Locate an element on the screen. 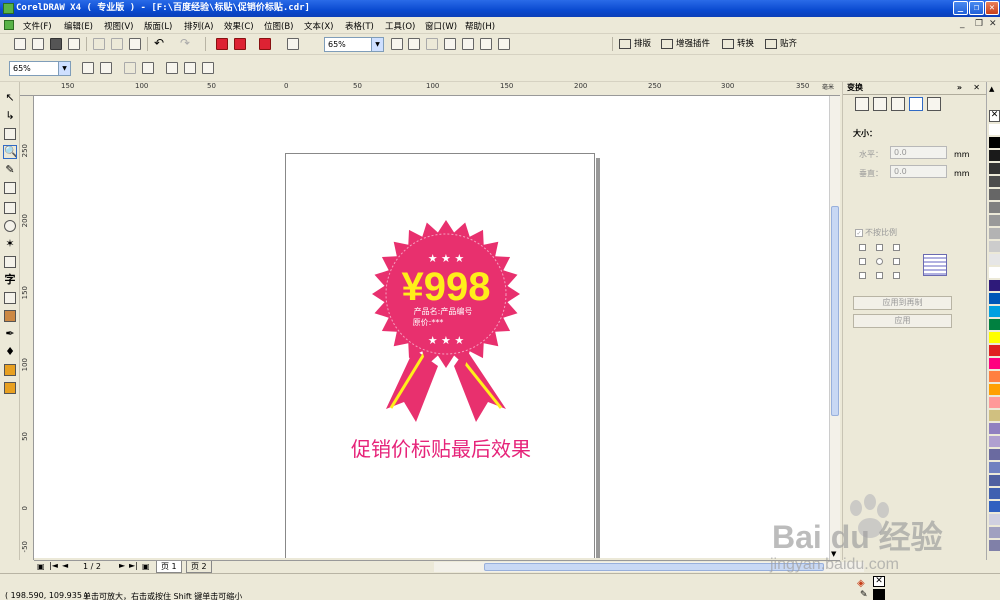 Image resolution: width=1000 pixels, height=600 pixels. zoom-level-select: 65% ▼ is located at coordinates (354, 44).